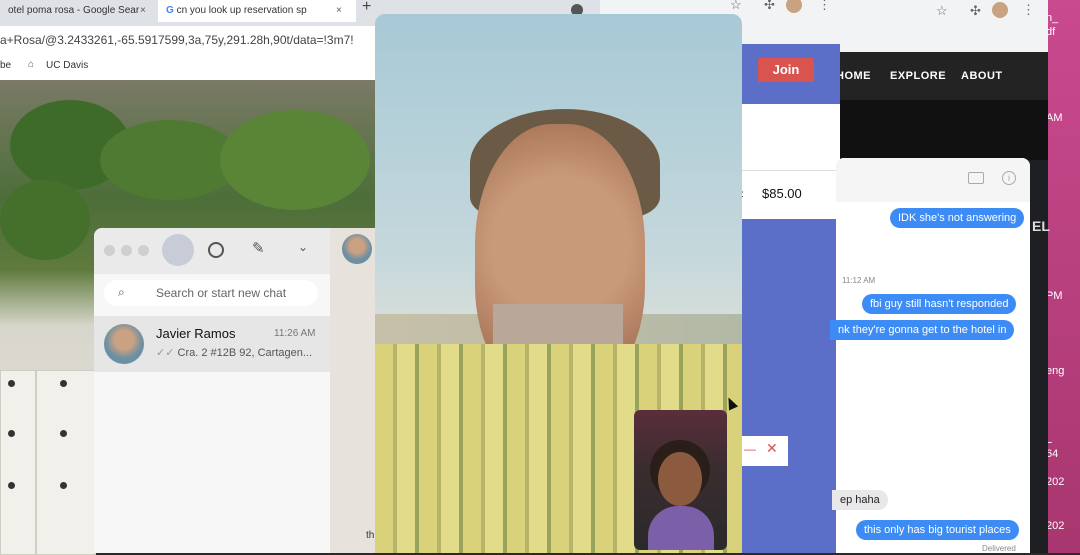 Image resolution: width=1080 pixels, height=555 pixels. I want to click on browser-chrome: ☆ ✣ ⋮, so click(942, 26).